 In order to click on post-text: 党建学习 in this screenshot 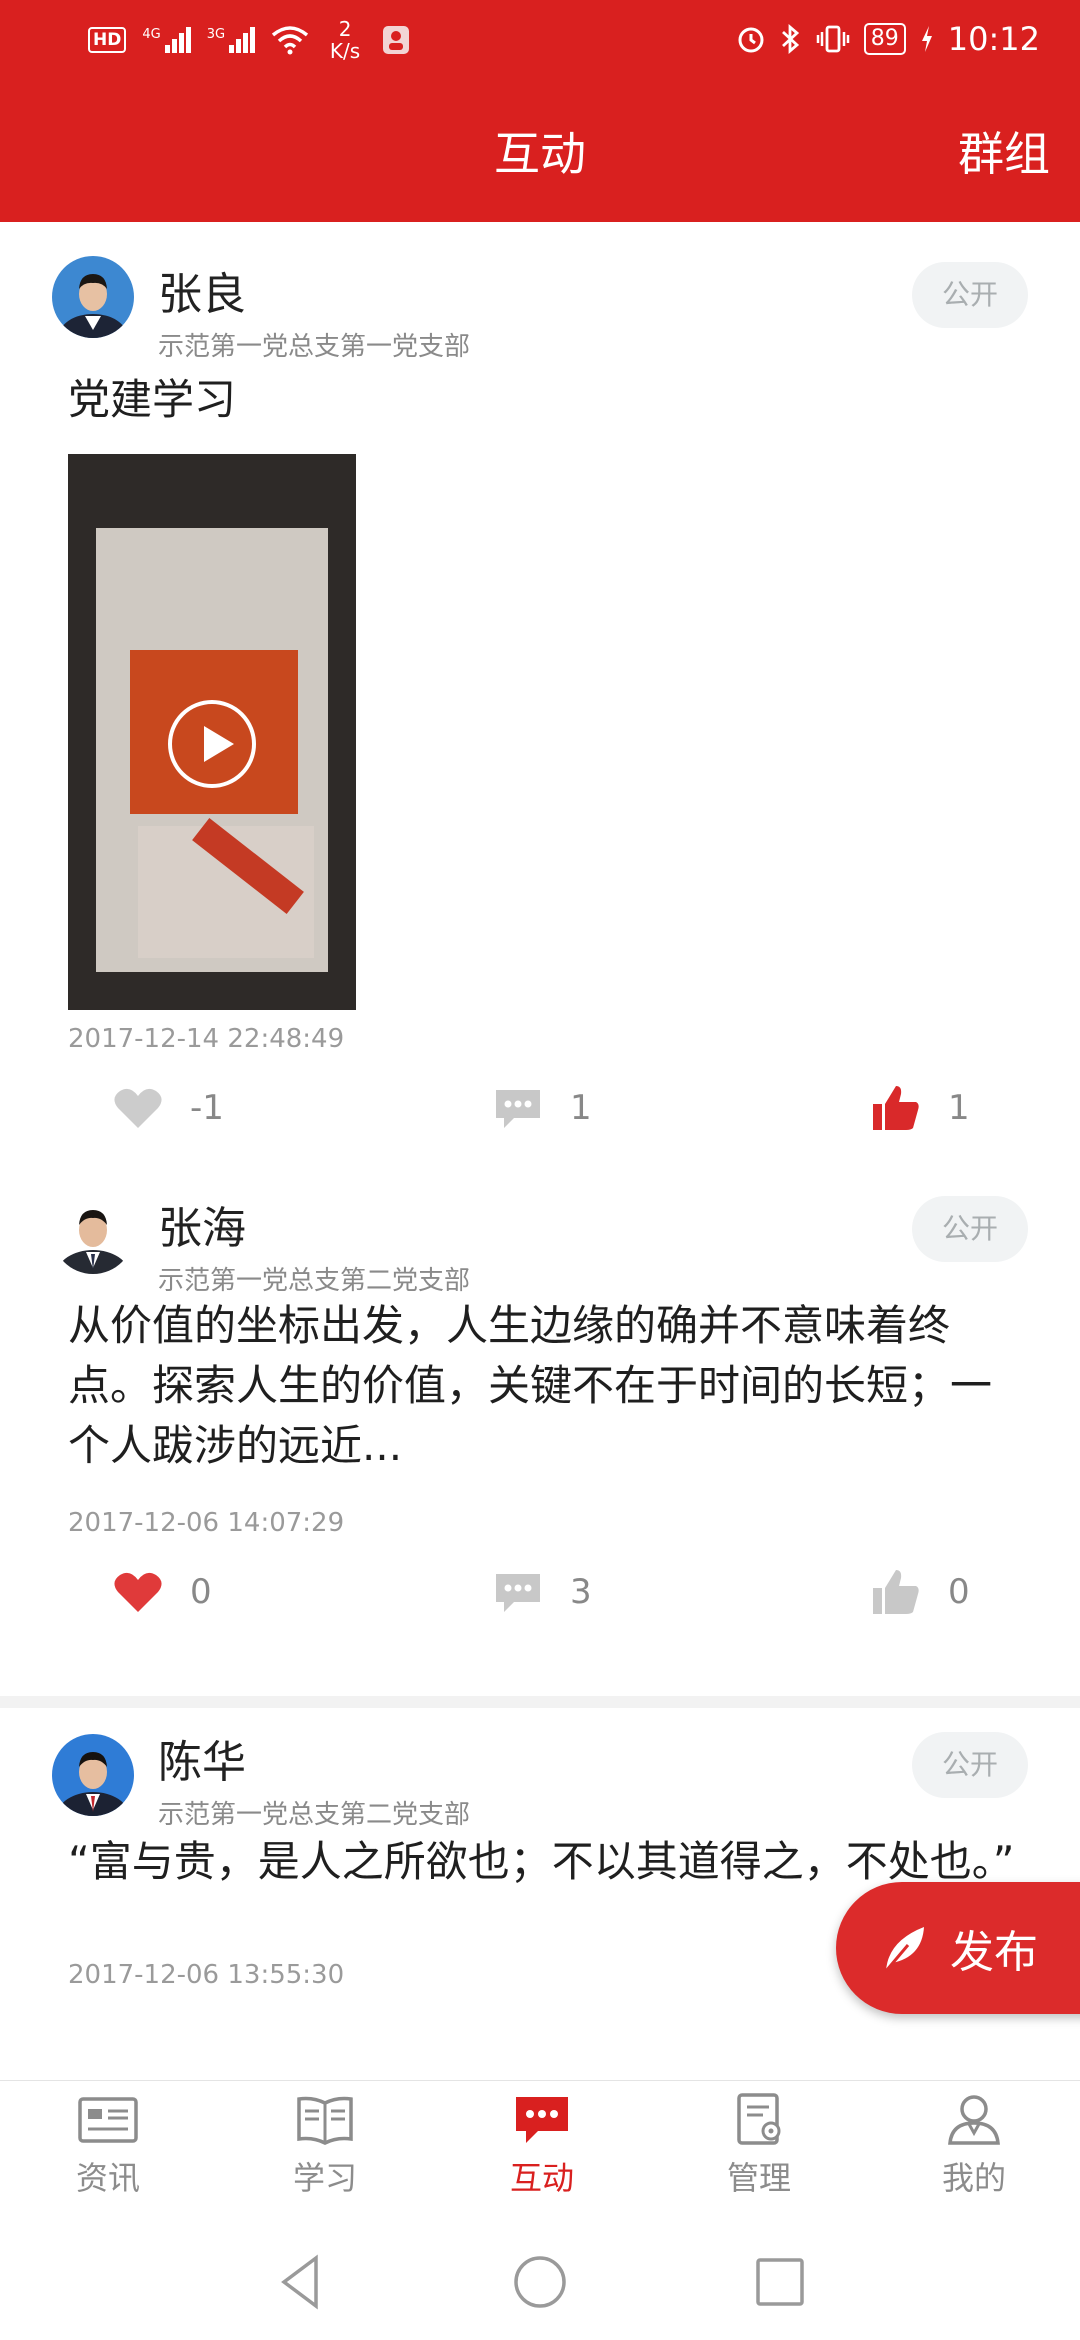, I will do `click(544, 400)`.